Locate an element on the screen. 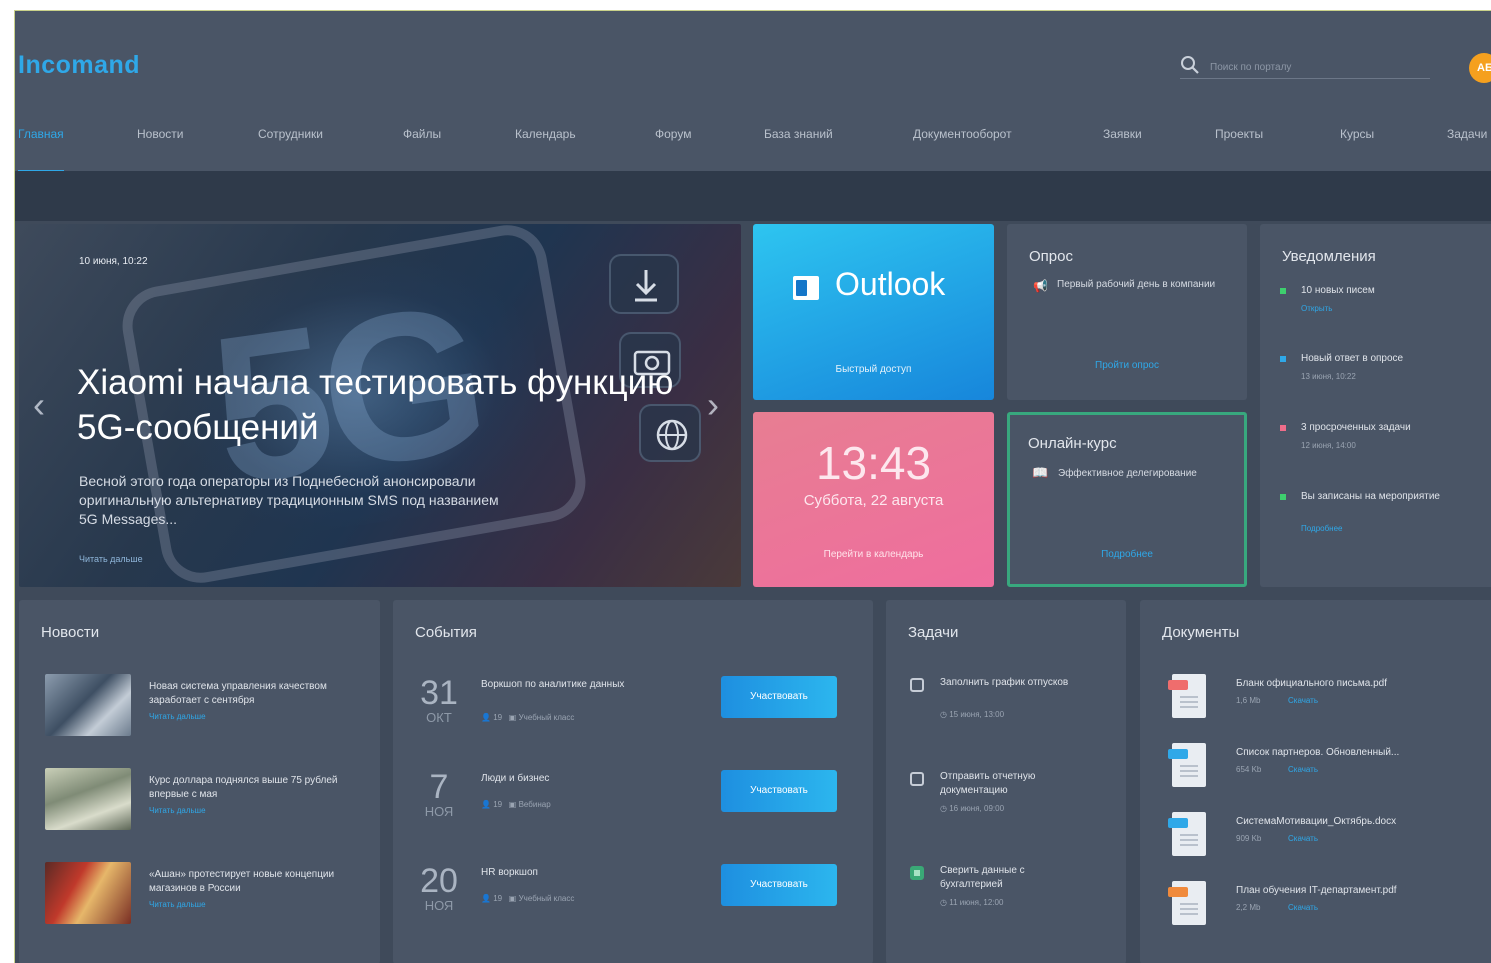 The image size is (1491, 963). task-due-text: 16 июня, 09:00 is located at coordinates (977, 808).